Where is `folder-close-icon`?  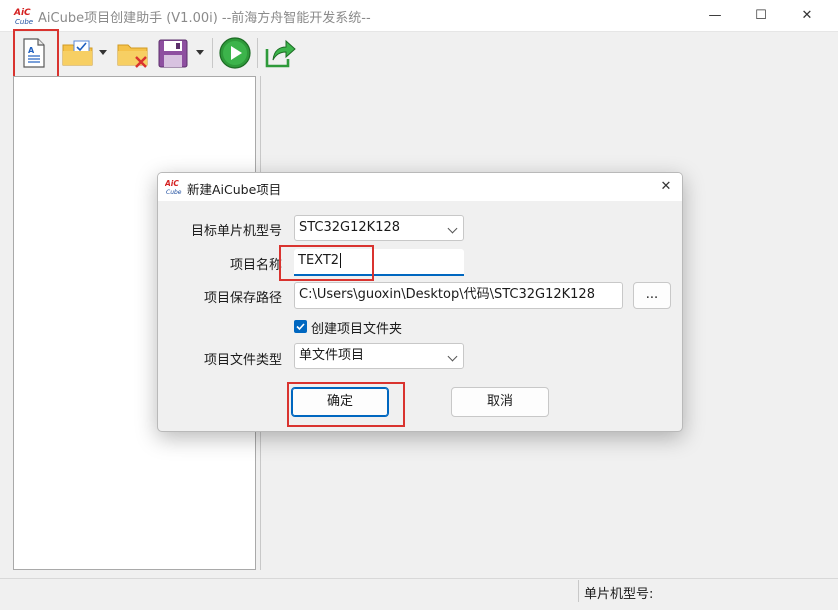
folder-close-icon is located at coordinates (132, 56).